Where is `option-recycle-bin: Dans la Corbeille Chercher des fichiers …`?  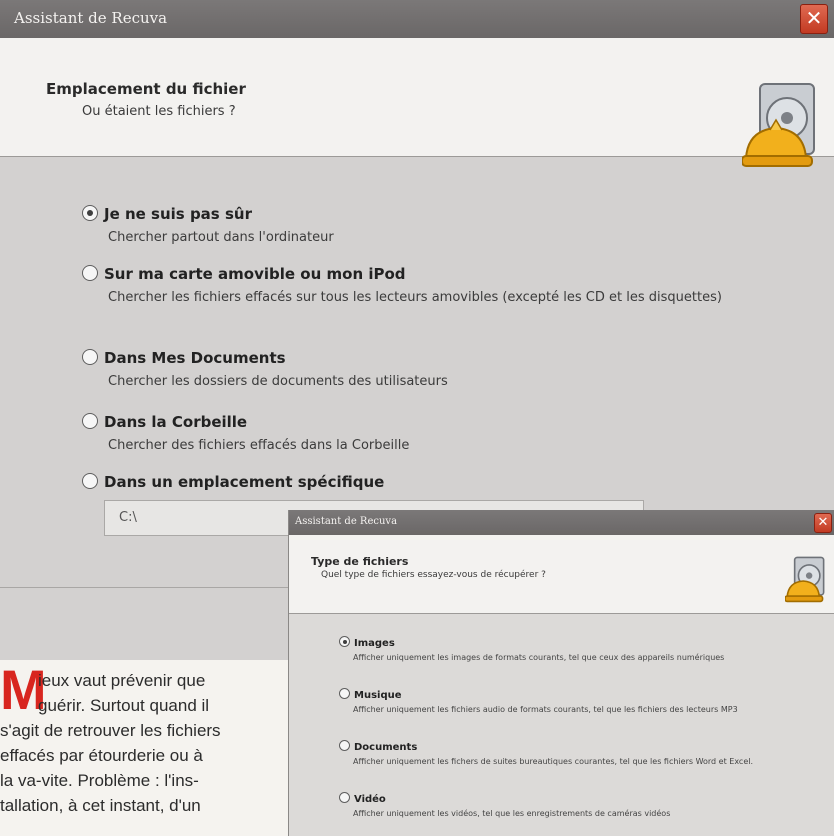 option-recycle-bin: Dans la Corbeille Chercher des fichiers … is located at coordinates (445, 434).